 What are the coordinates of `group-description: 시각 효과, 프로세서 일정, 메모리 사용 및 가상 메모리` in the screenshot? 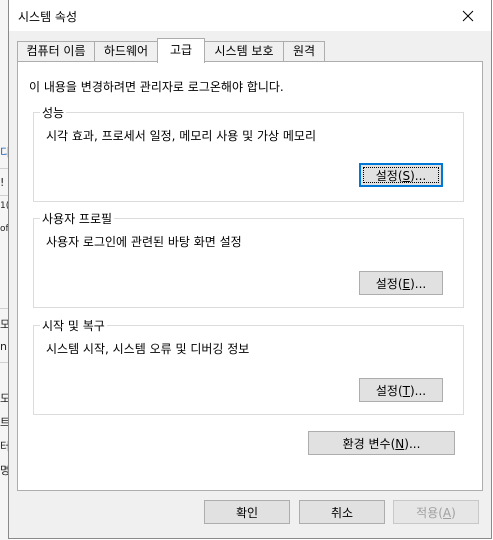 It's located at (181, 136).